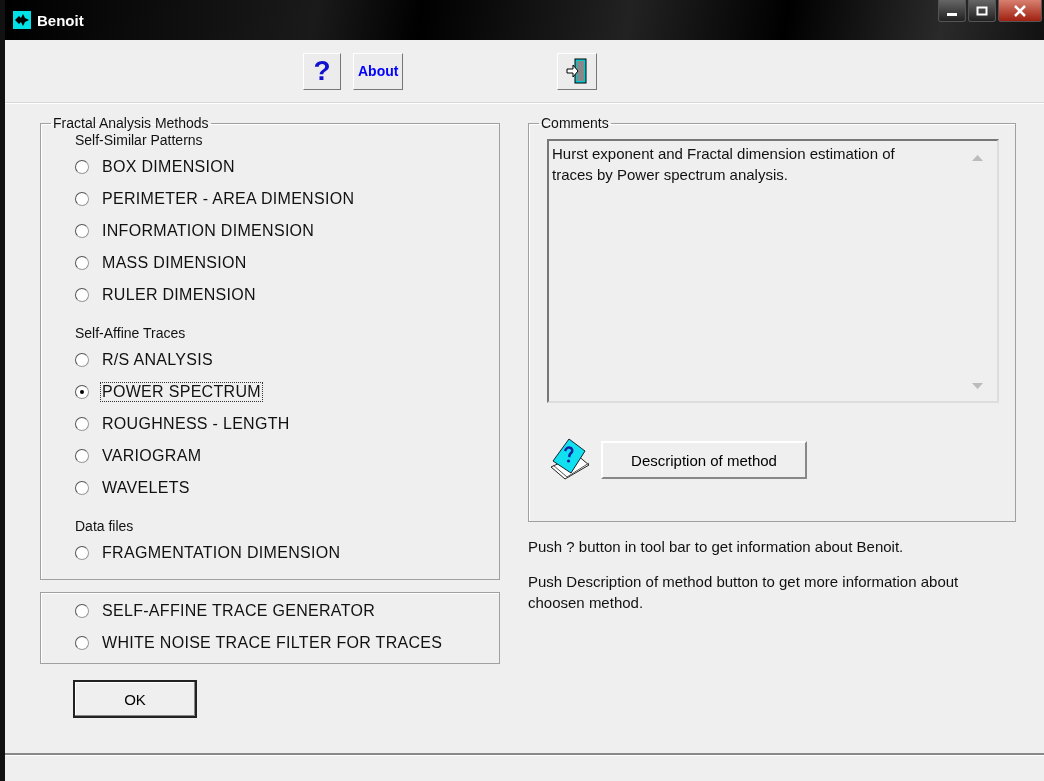 Image resolution: width=1044 pixels, height=781 pixels. I want to click on group-title: Fractal Analysis Methods, so click(131, 123).